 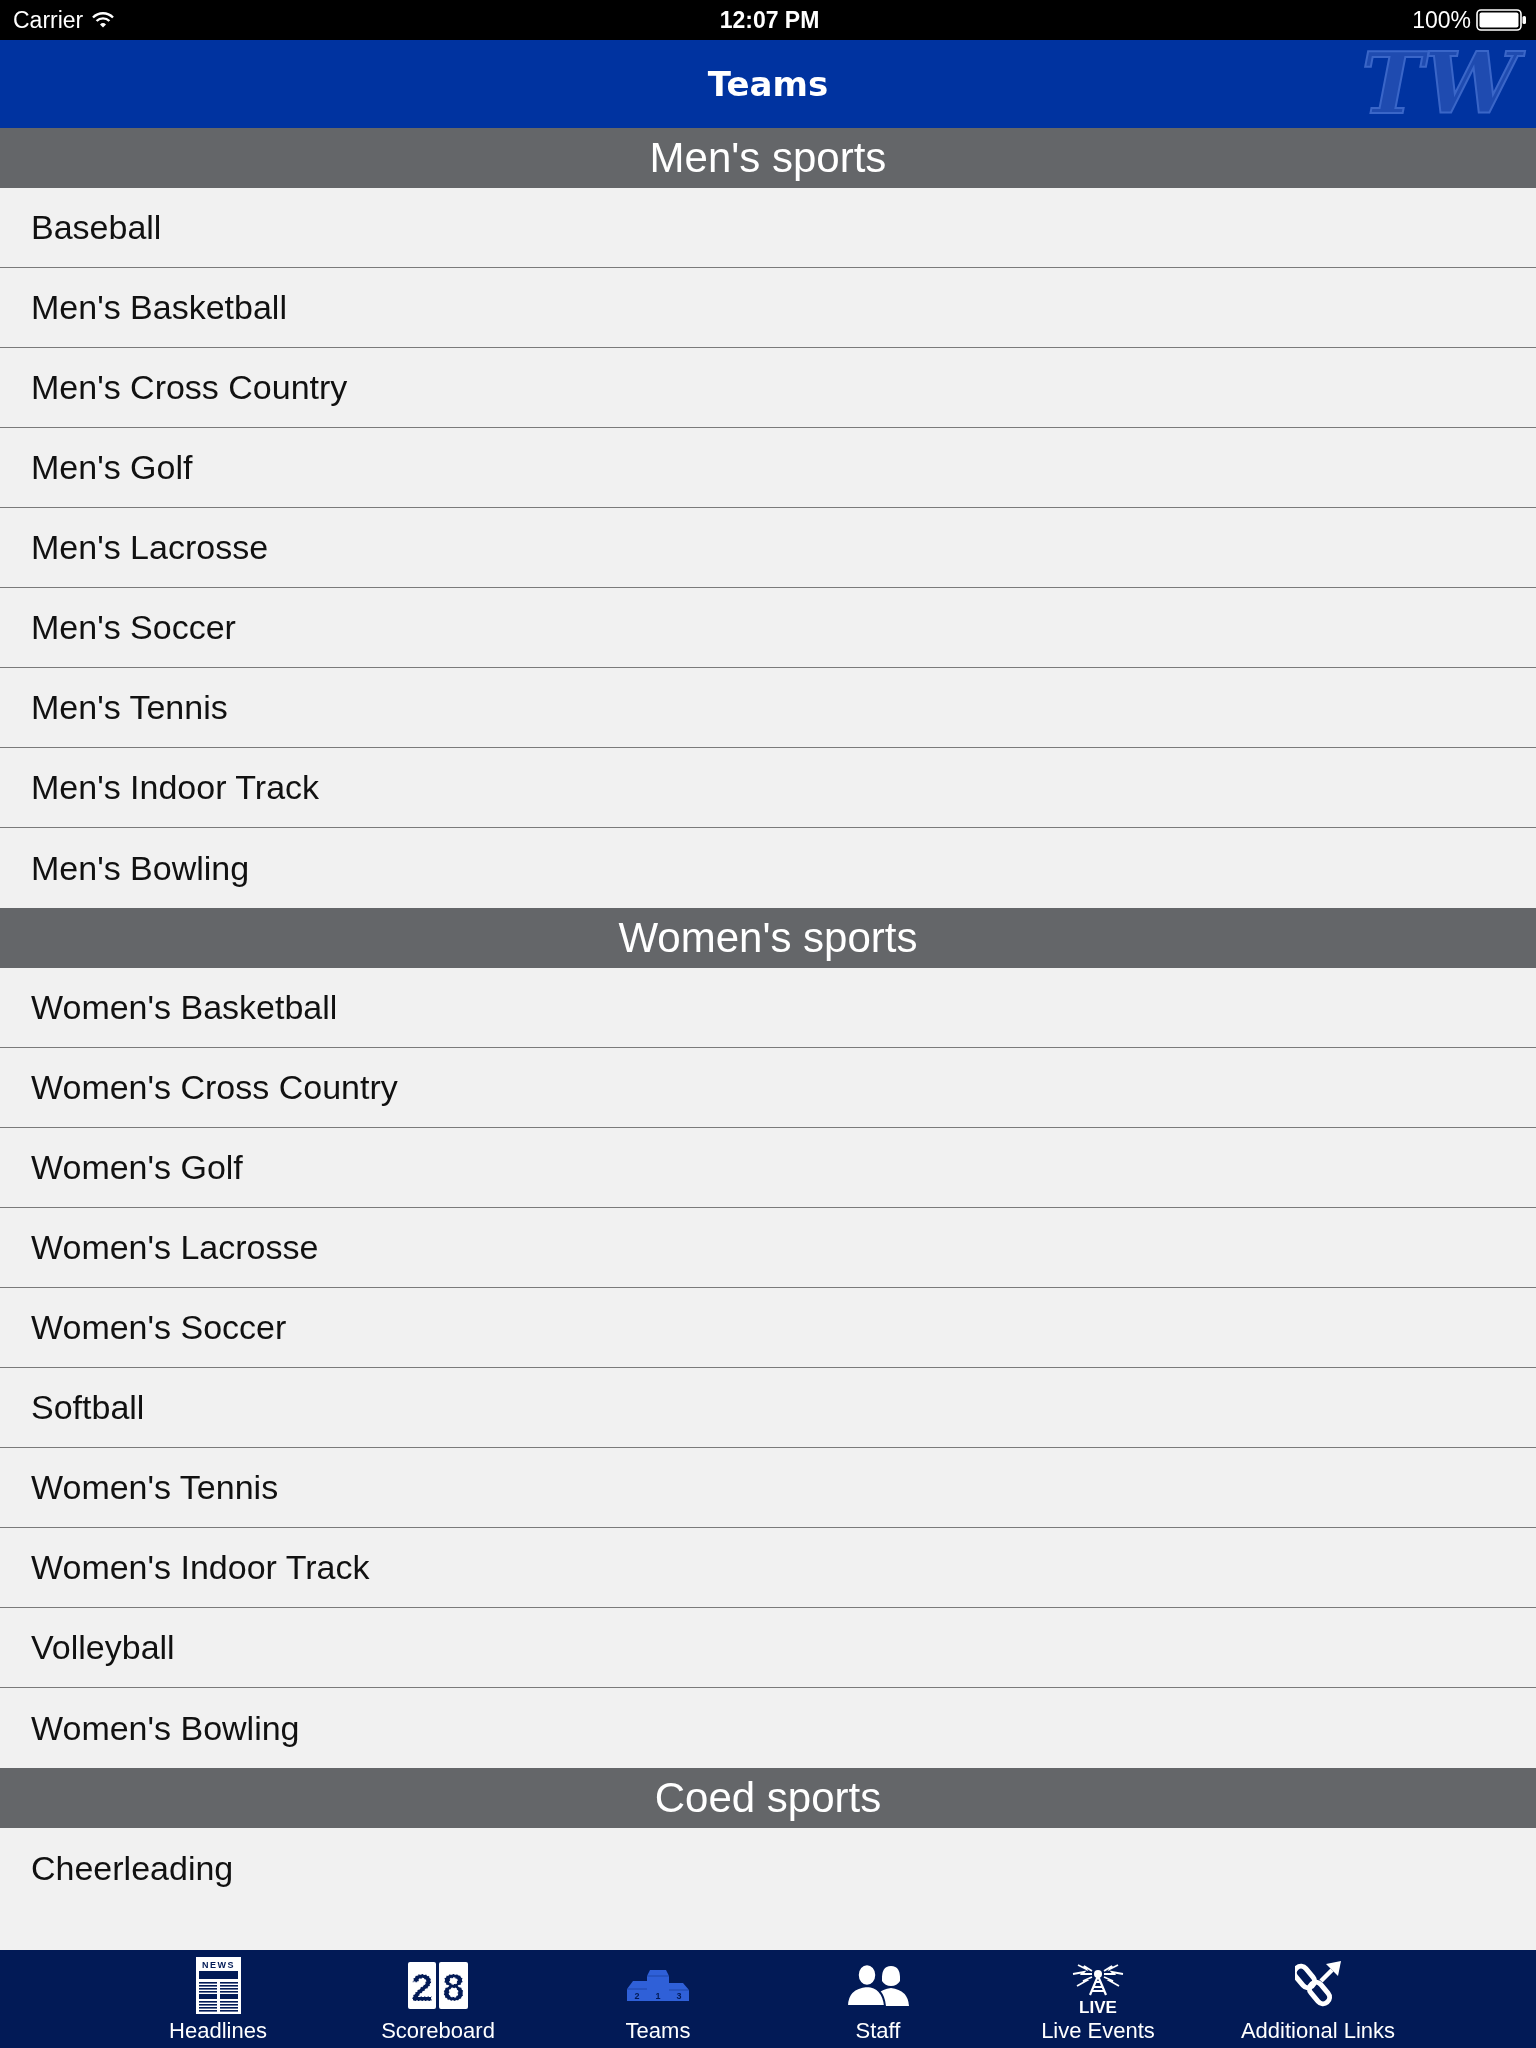 I want to click on battery-icon, so click(x=1501, y=20).